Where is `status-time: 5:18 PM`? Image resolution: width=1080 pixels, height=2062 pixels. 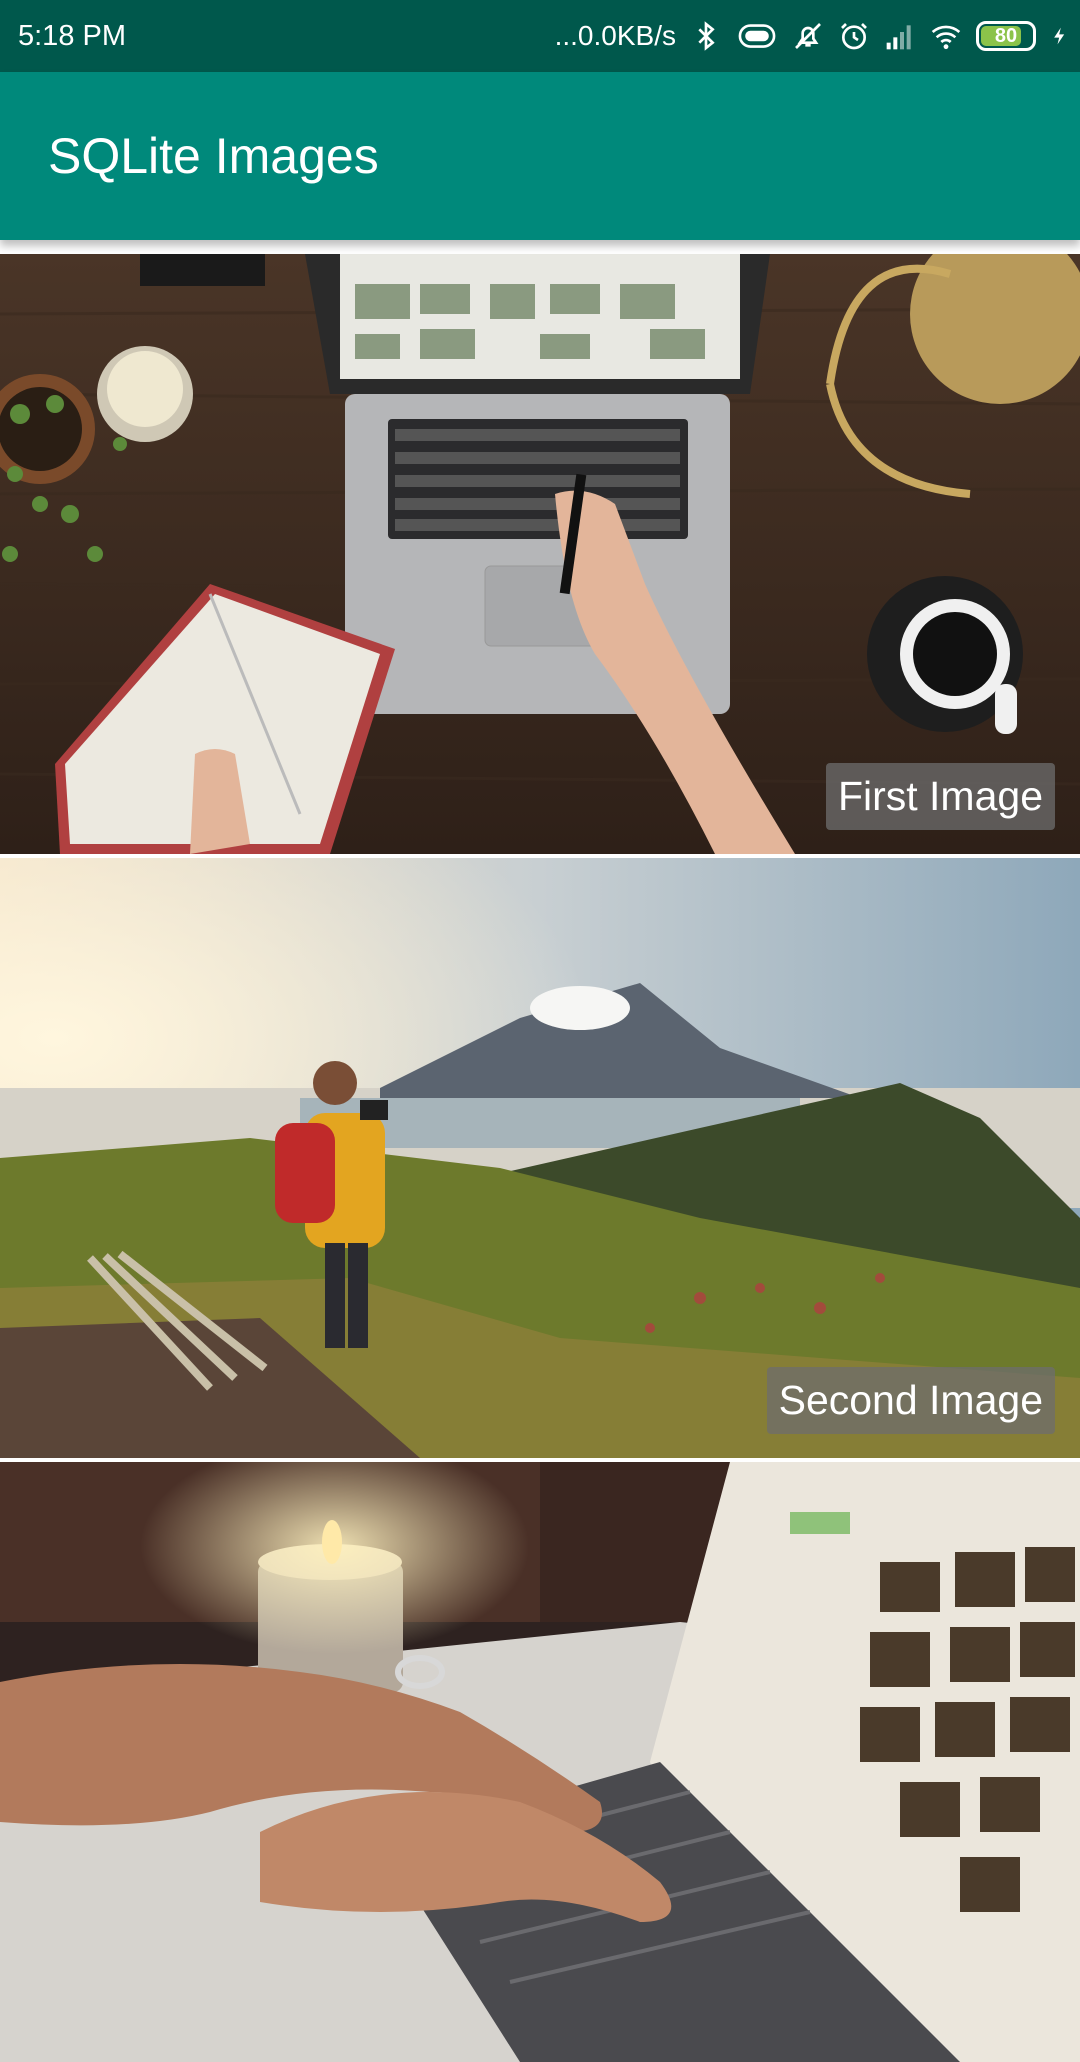
status-time: 5:18 PM is located at coordinates (72, 36).